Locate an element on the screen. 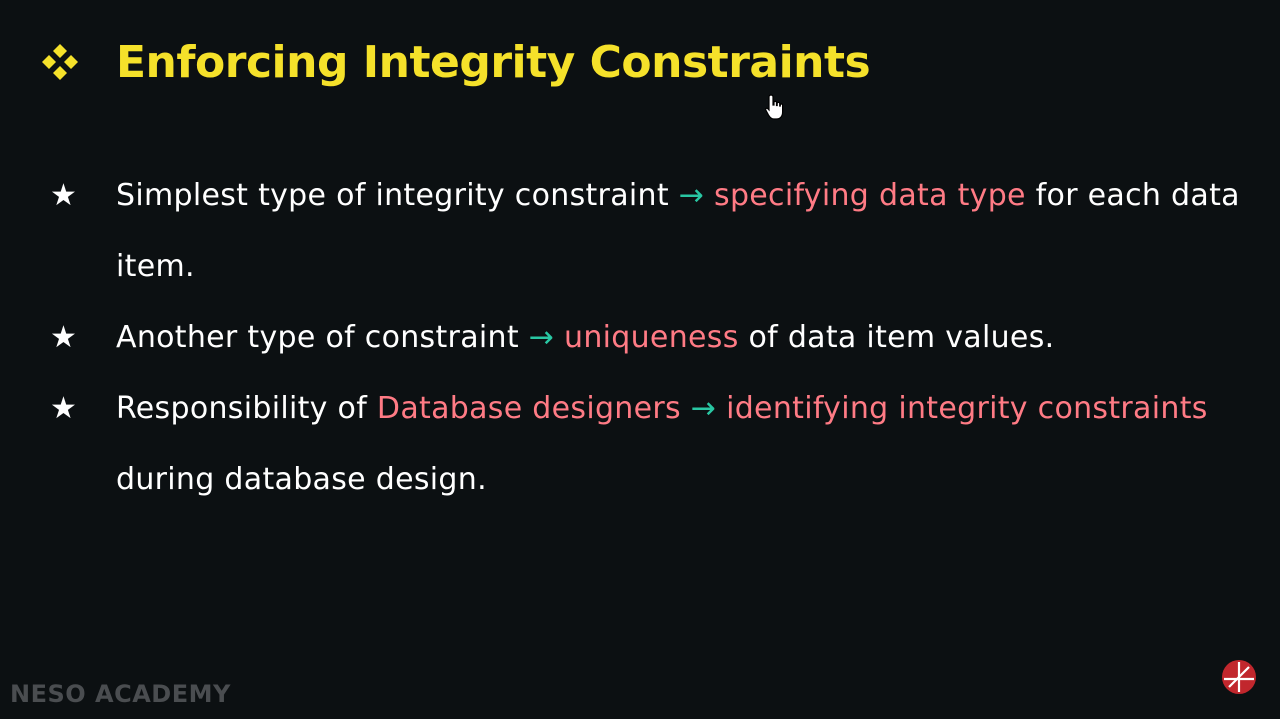  bullet-highlight: specifying data type is located at coordinates (870, 195).